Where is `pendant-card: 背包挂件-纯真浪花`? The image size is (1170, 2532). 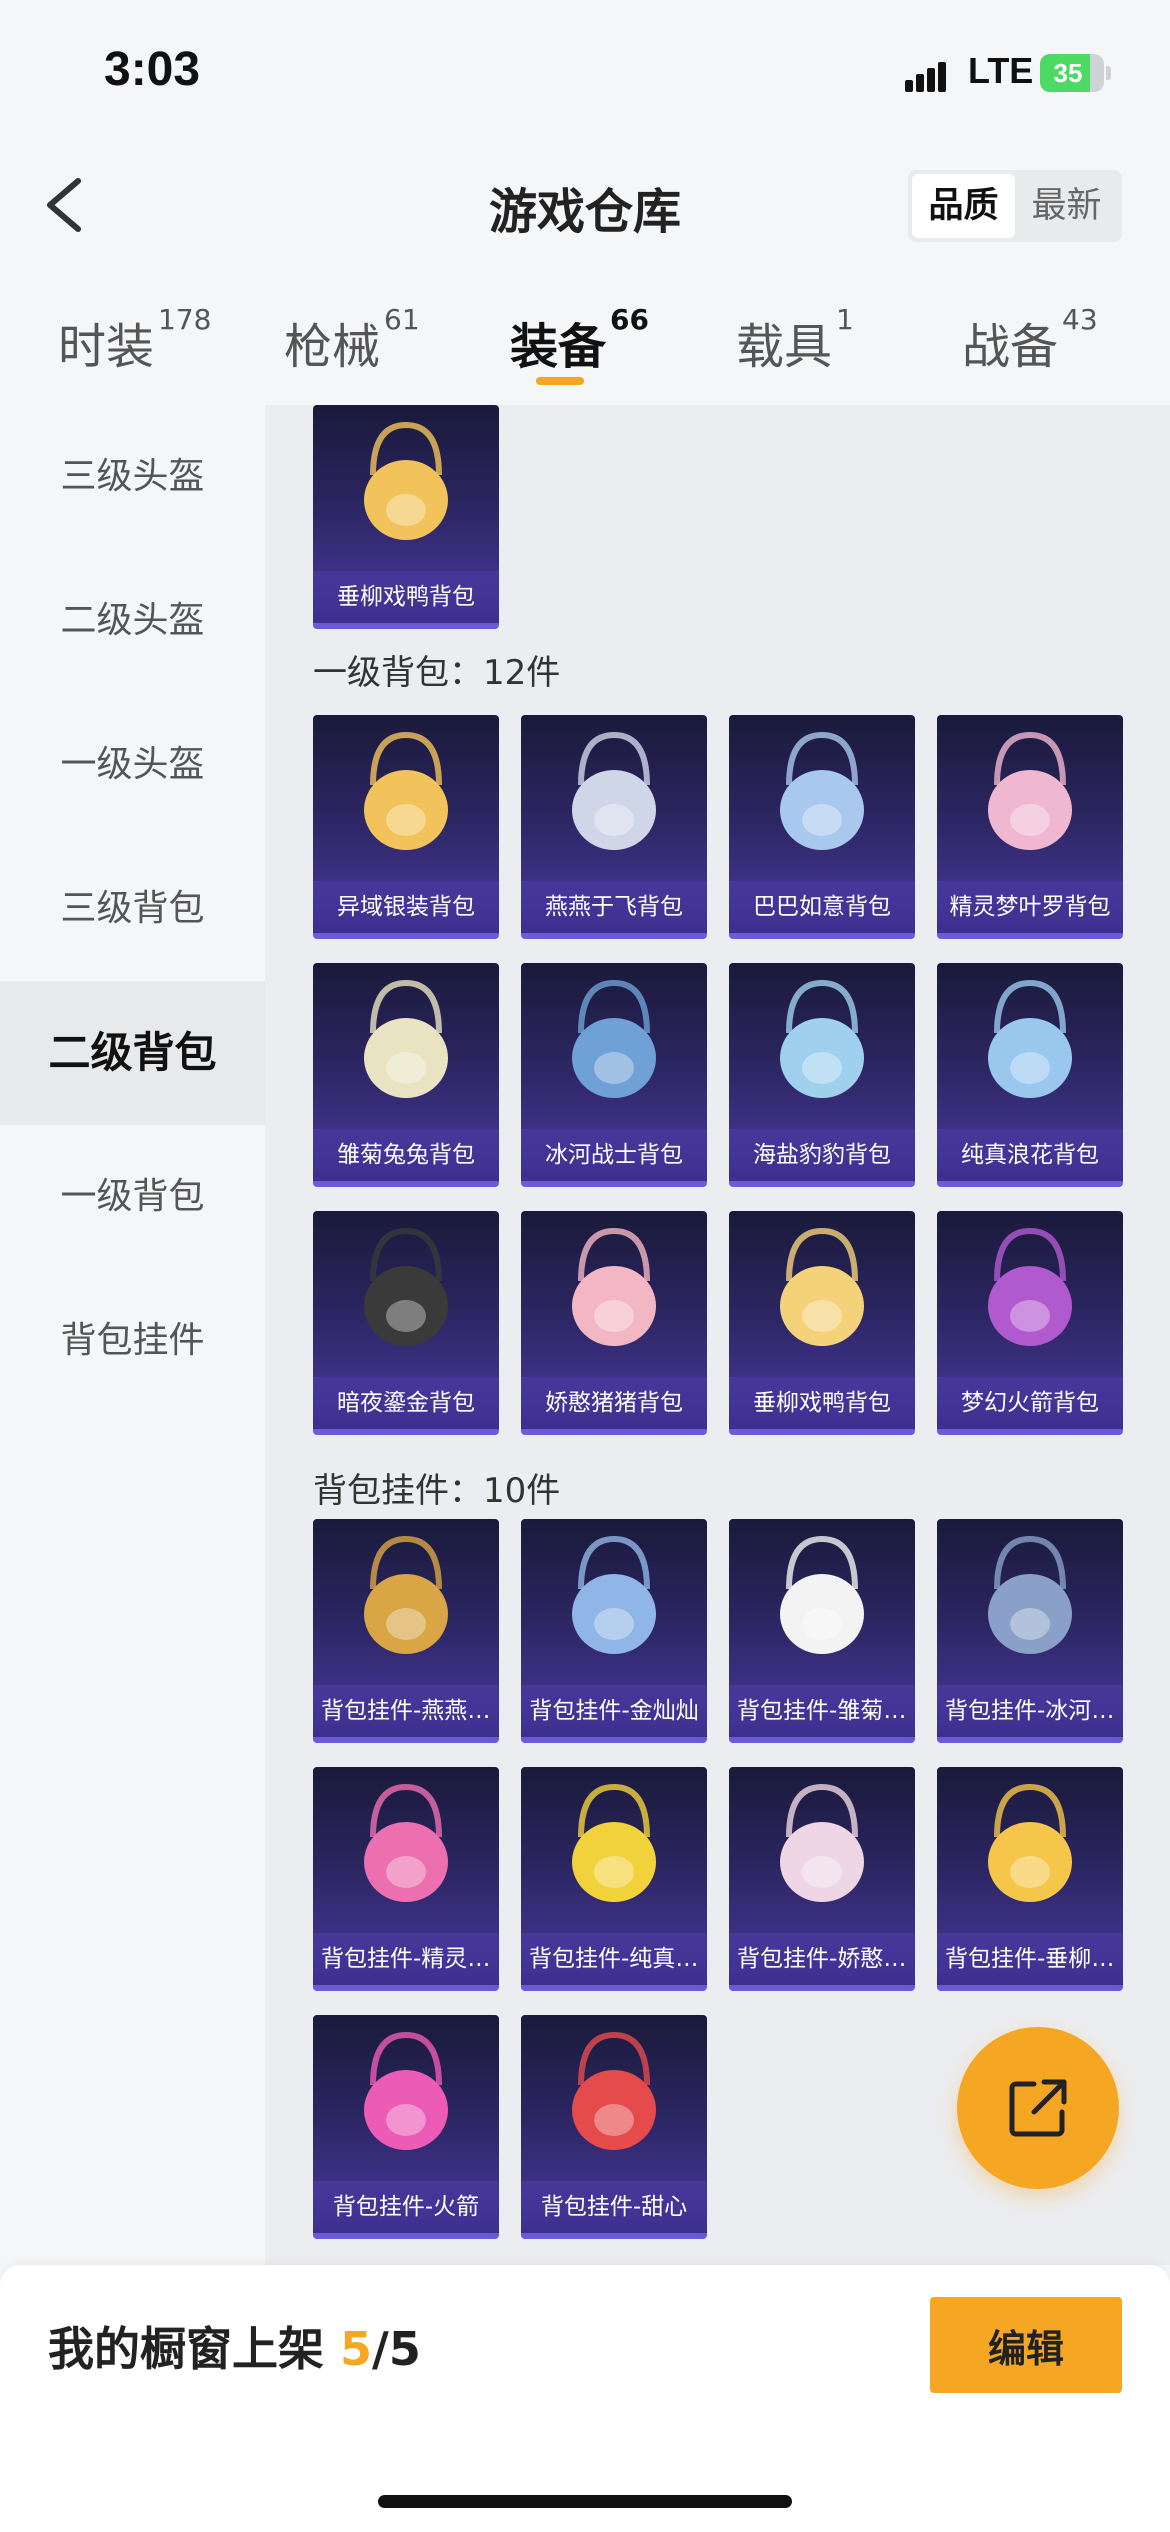 pendant-card: 背包挂件-纯真浪花 is located at coordinates (614, 1879).